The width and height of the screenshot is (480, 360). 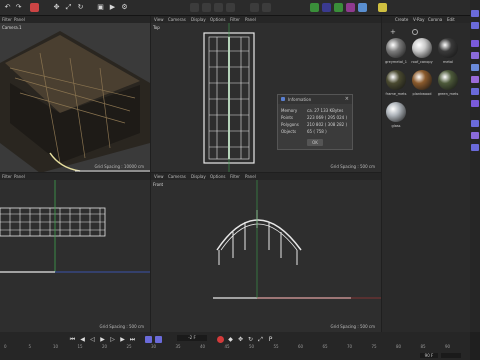 I want to click on go-start-icon: ⏮, so click(x=72, y=339).